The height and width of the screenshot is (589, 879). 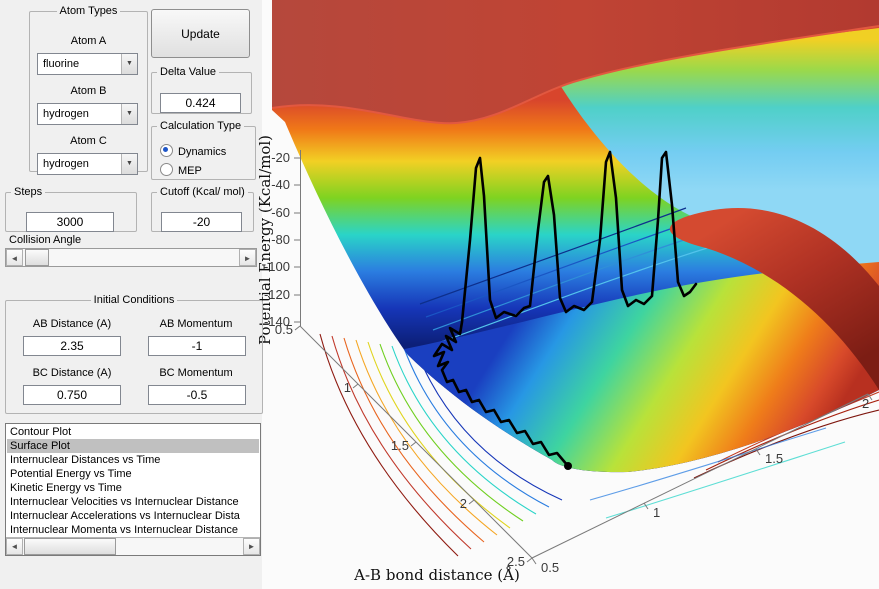 I want to click on ab-distance-input: 2.35, so click(x=72, y=346).